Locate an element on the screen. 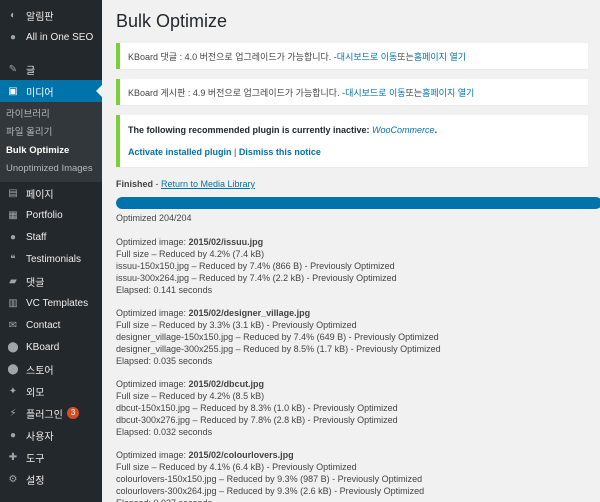 The width and height of the screenshot is (600, 502). sidebar-item-seo: ● All in One SEO is located at coordinates (51, 37).